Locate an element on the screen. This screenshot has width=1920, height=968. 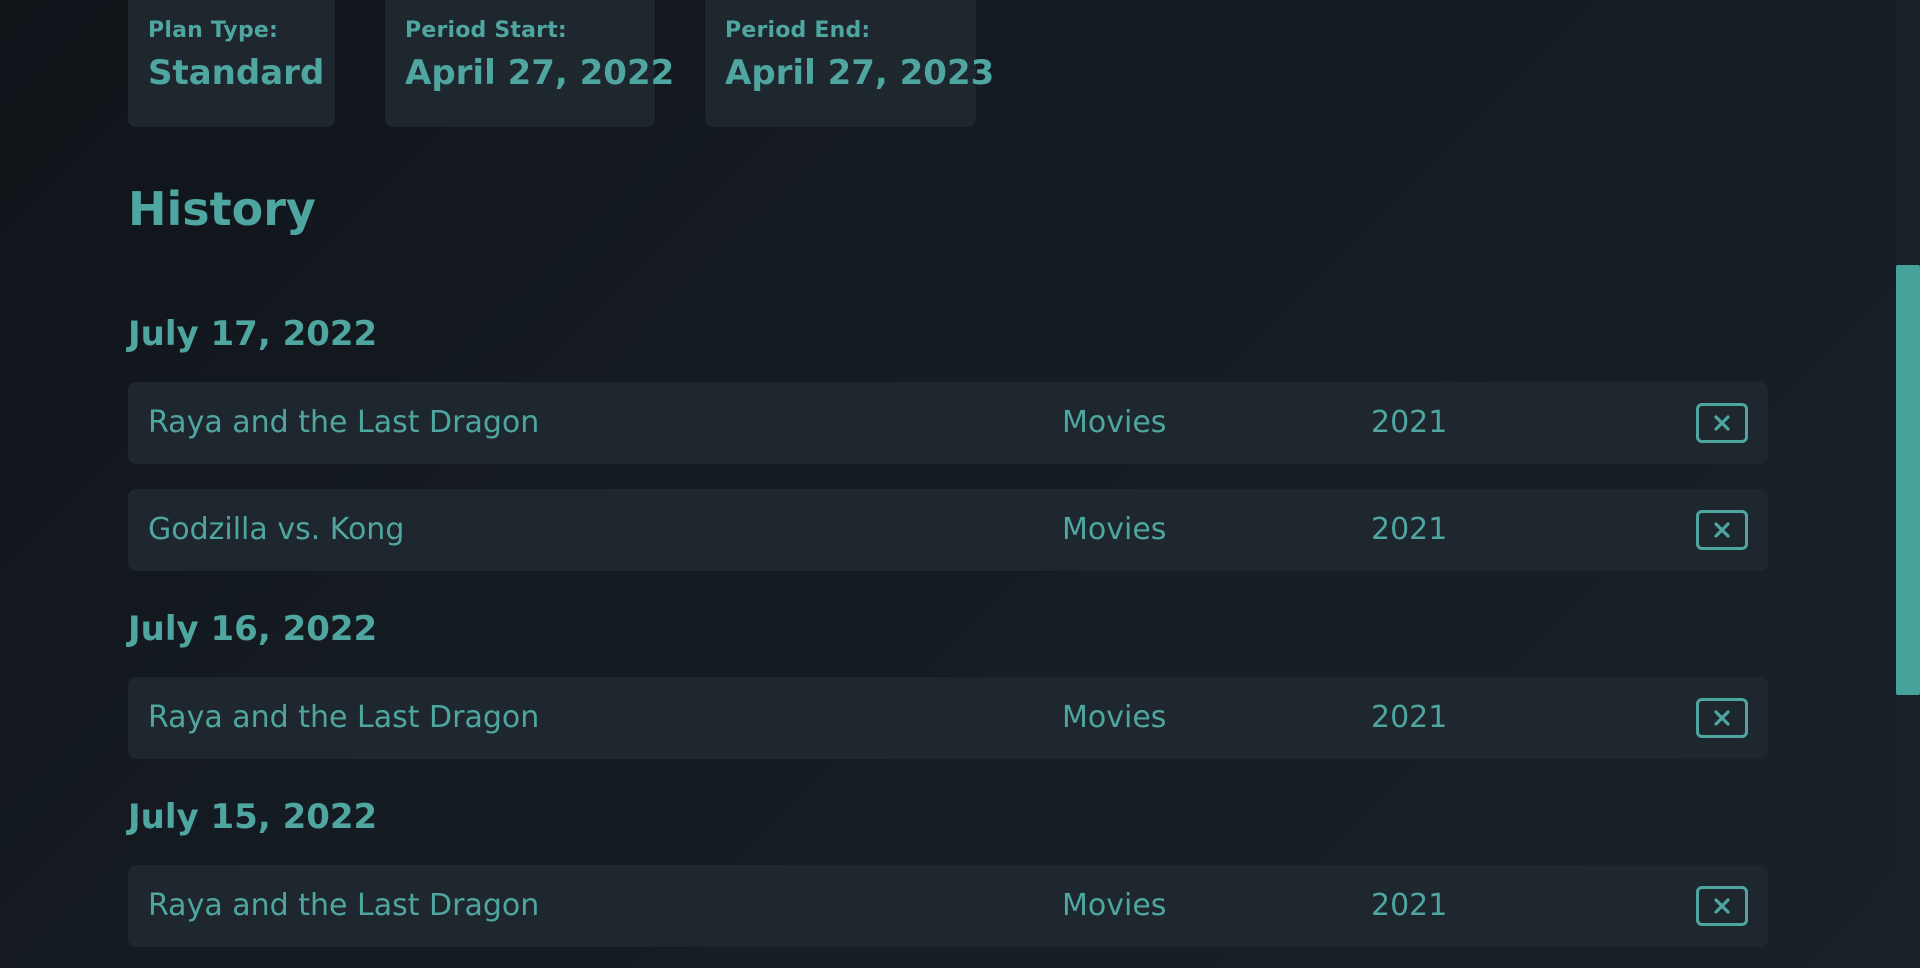
history-title: History is located at coordinates (222, 209).